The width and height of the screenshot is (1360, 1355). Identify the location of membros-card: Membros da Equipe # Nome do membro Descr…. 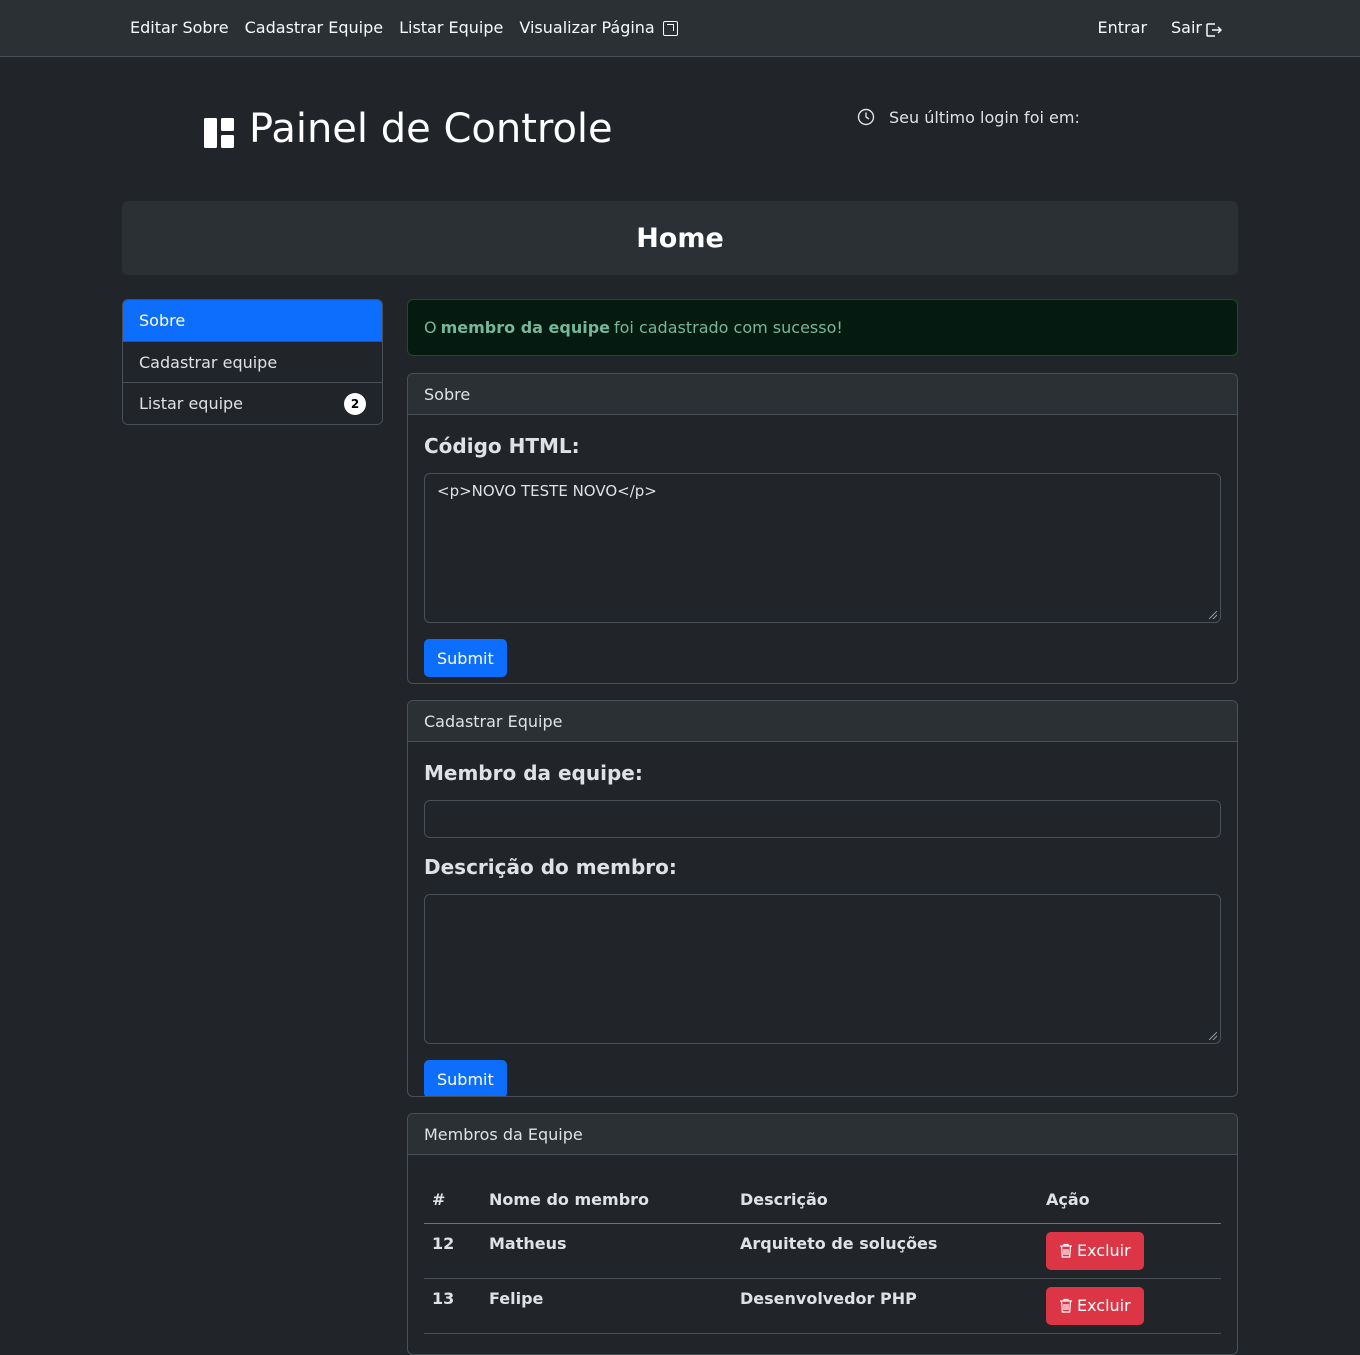
(822, 1234).